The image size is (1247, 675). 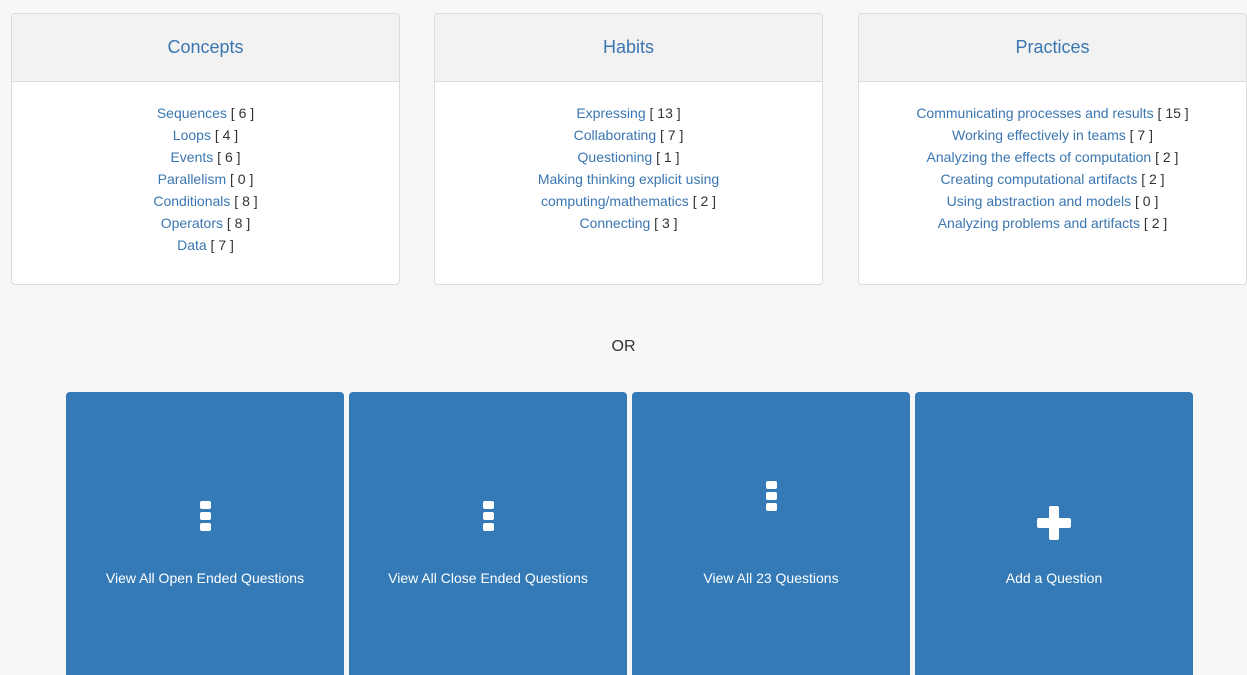 I want to click on tile-label: View All 23 Questions, so click(x=771, y=578).